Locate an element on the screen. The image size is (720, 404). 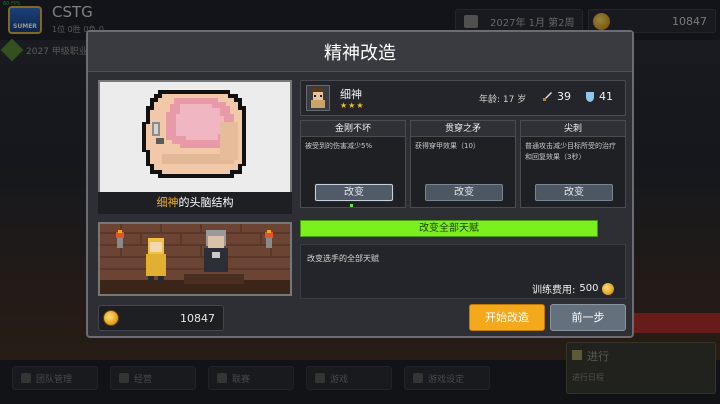
brain-caption: 细神的头脑结构 is located at coordinates (195, 203).